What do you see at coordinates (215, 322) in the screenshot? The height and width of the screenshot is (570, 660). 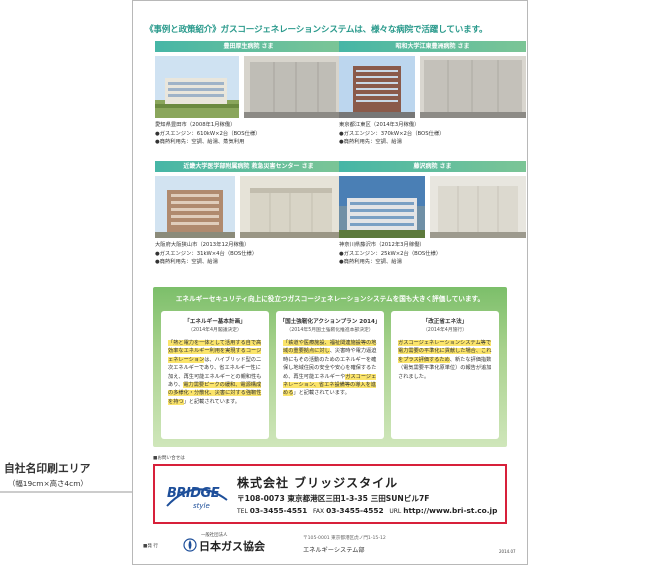 I see `policy-column-title: 「エネルギー基本計画」` at bounding box center [215, 322].